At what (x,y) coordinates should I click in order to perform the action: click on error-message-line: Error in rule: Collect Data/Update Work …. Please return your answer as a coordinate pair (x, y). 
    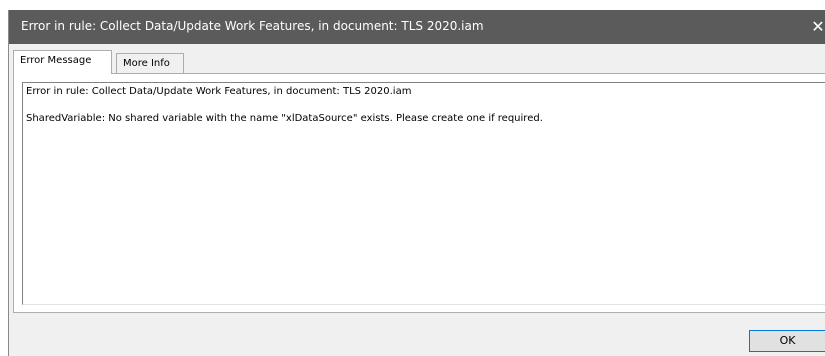
    Looking at the image, I should click on (219, 91).